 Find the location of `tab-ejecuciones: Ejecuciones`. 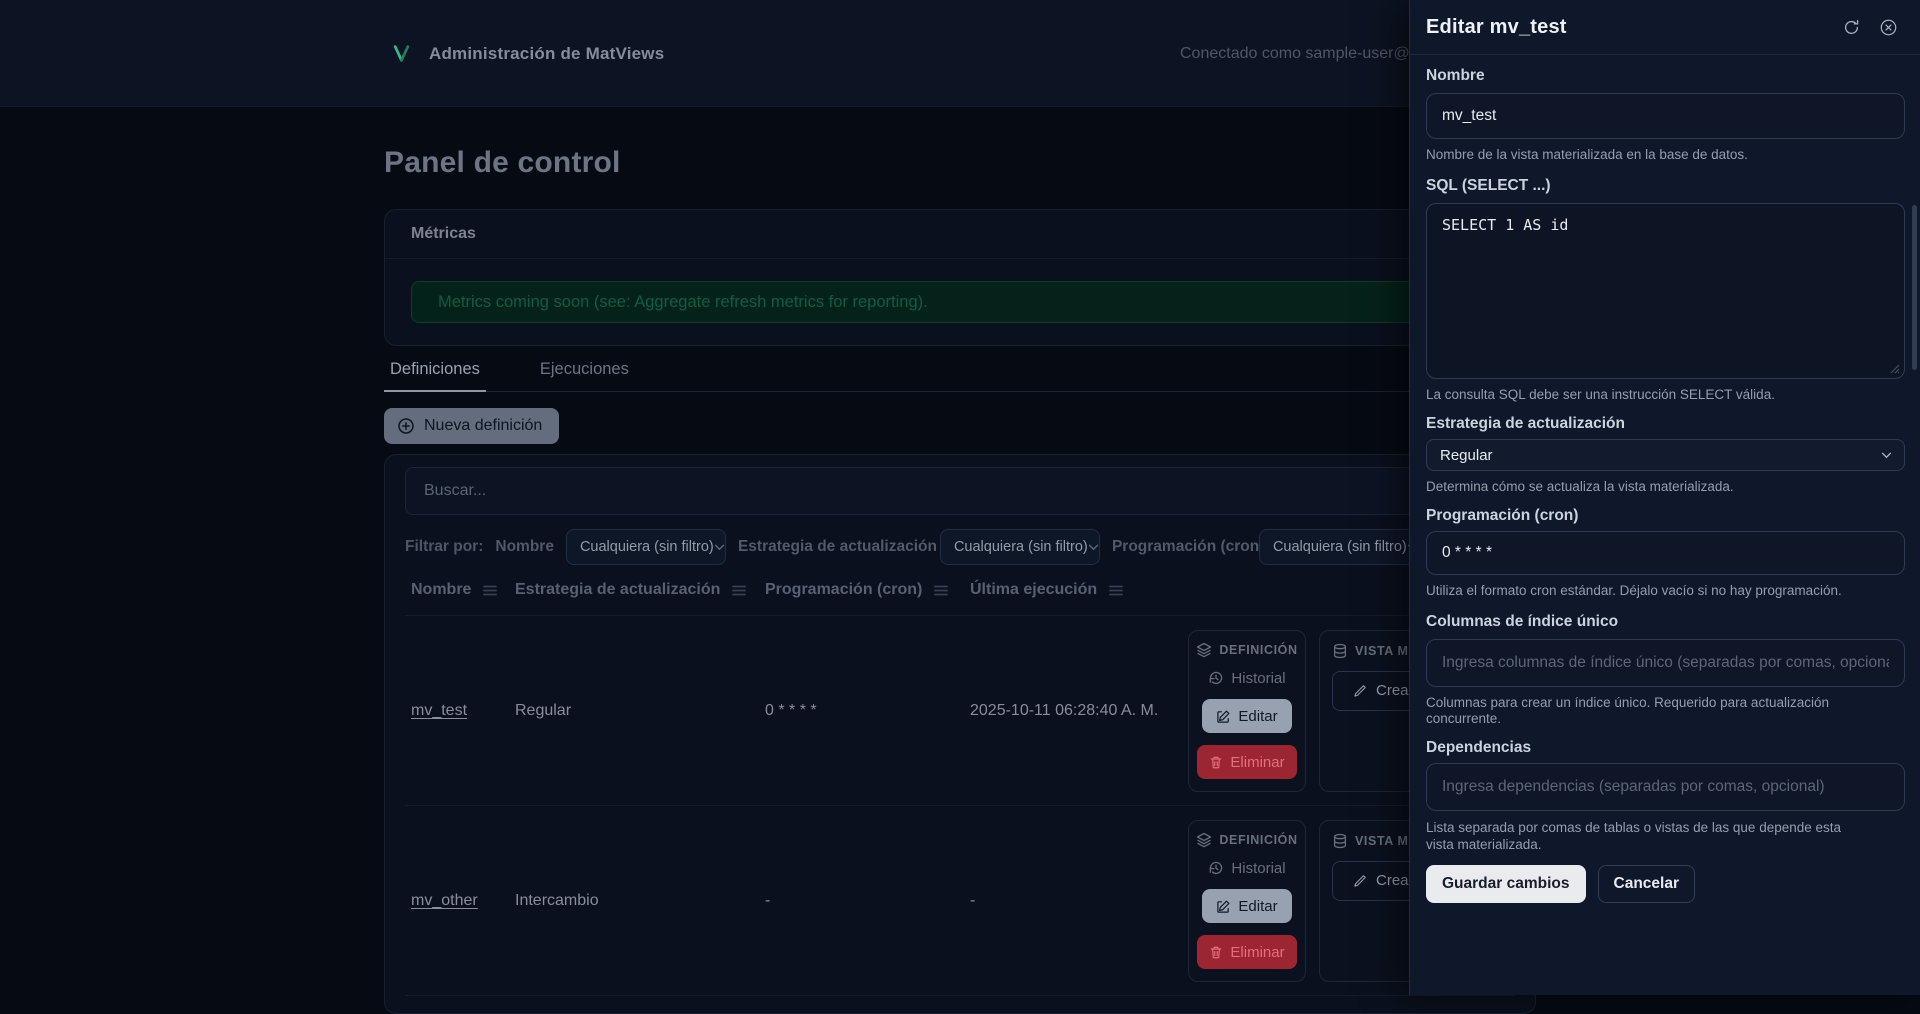

tab-ejecuciones: Ejecuciones is located at coordinates (584, 375).